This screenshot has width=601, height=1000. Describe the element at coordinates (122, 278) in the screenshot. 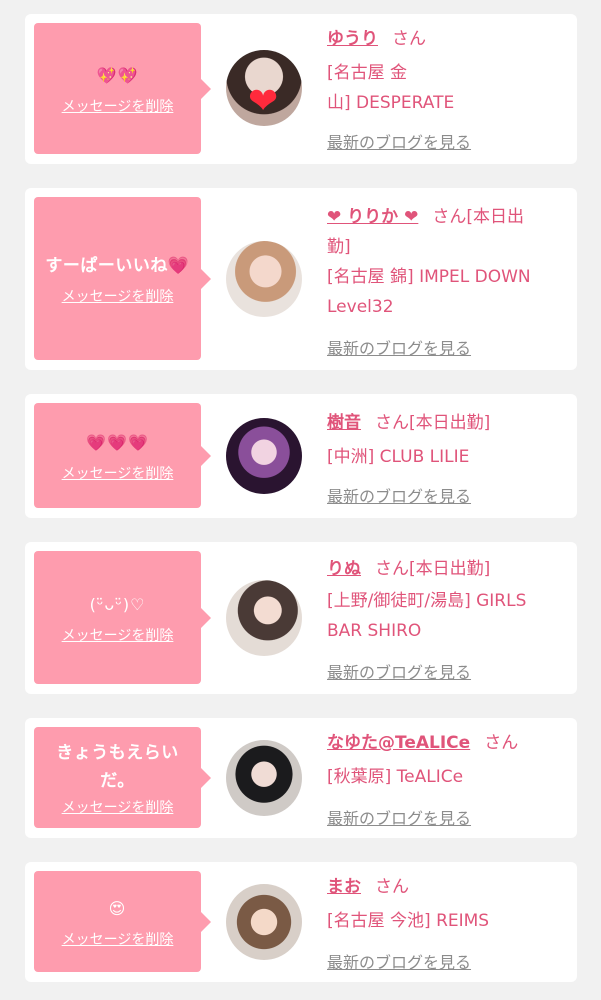

I see `message-bubble: すーぱーいいね💗 メッセージを削除` at that location.